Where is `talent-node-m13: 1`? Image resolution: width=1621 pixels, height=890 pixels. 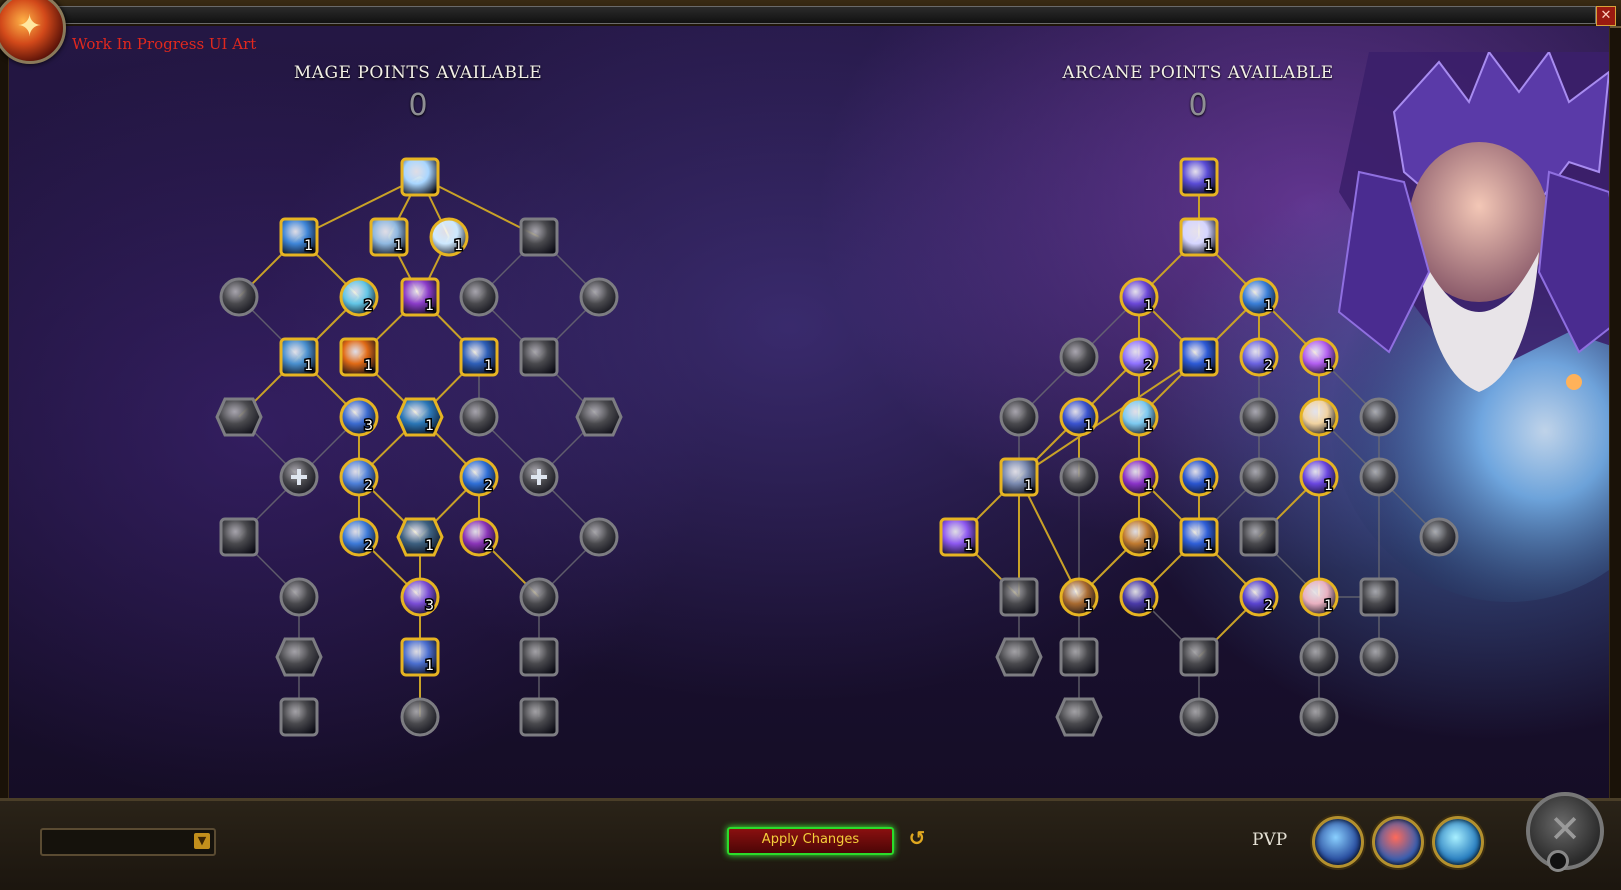 talent-node-m13: 1 is located at coordinates (479, 357).